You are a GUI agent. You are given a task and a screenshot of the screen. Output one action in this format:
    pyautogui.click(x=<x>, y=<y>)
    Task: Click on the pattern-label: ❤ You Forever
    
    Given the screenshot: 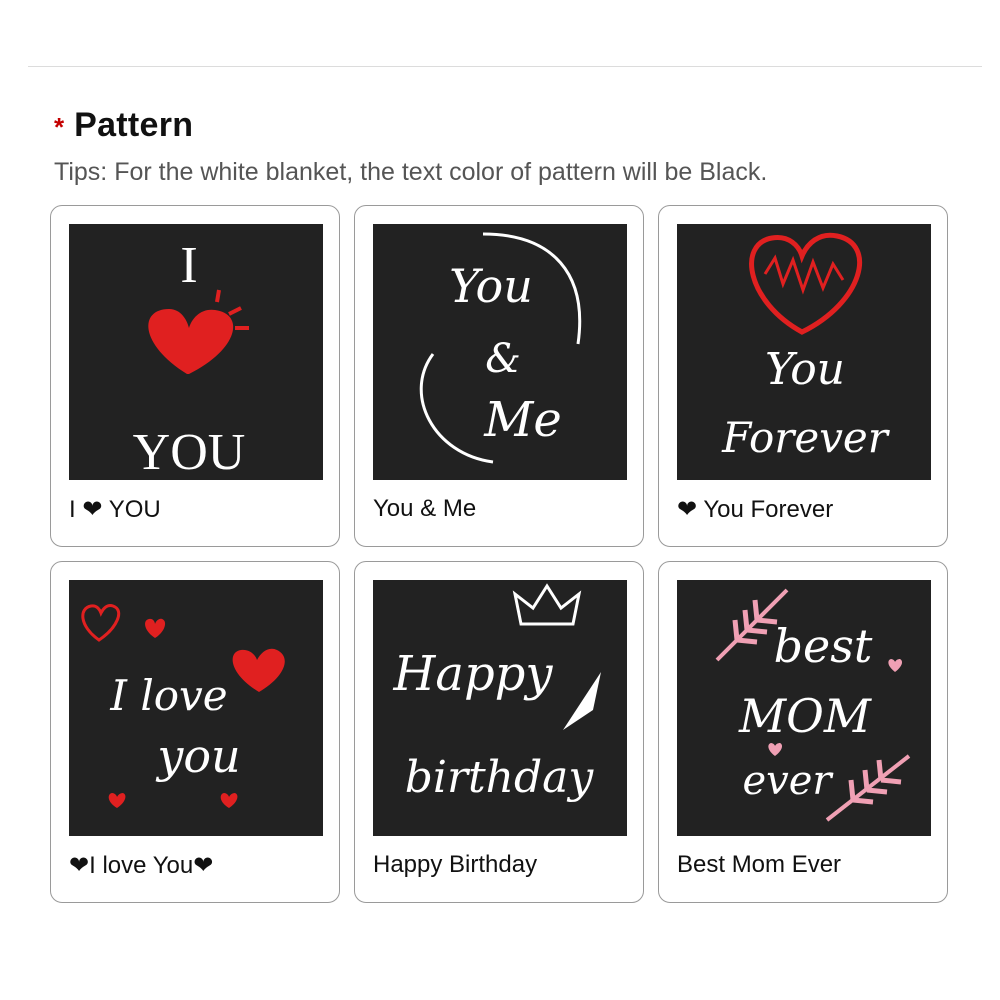 What is the action you would take?
    pyautogui.click(x=755, y=509)
    